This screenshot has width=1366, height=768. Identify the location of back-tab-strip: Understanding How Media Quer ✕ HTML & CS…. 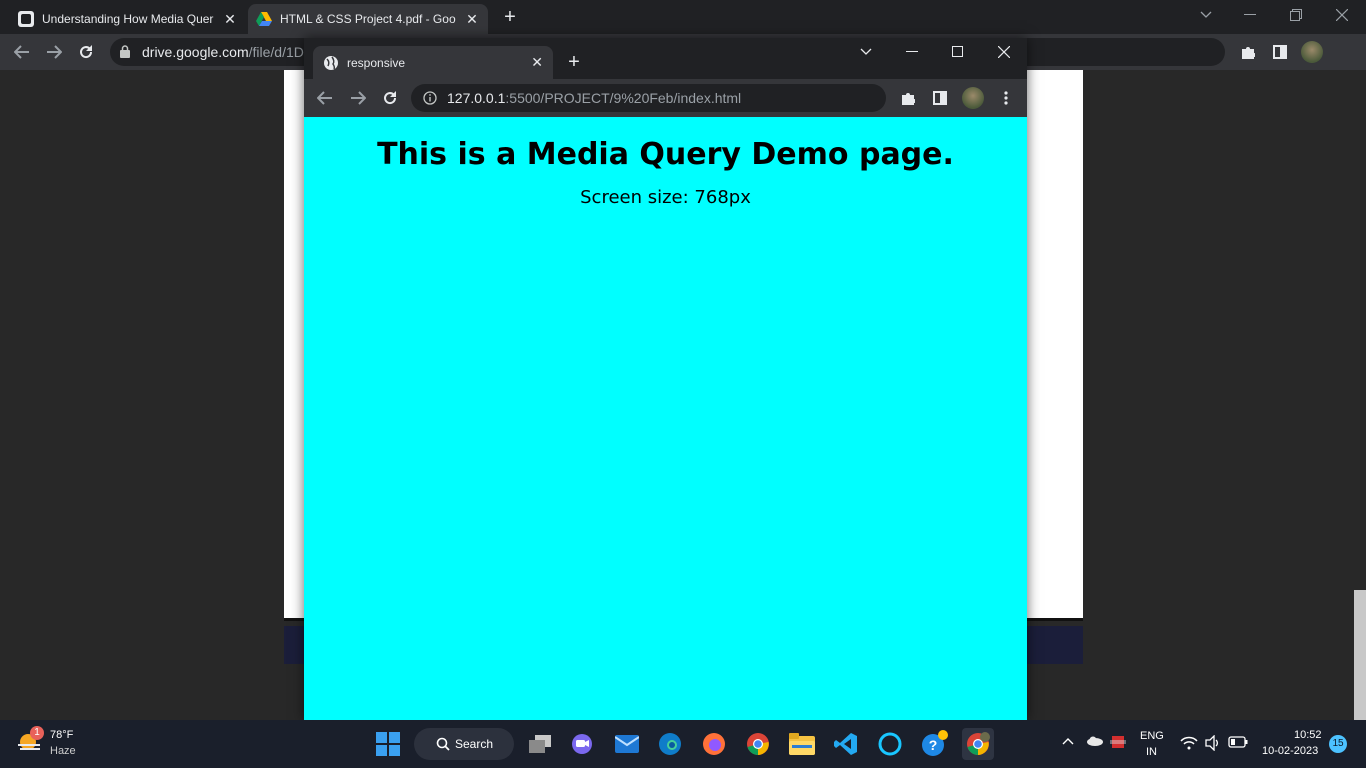
(683, 17).